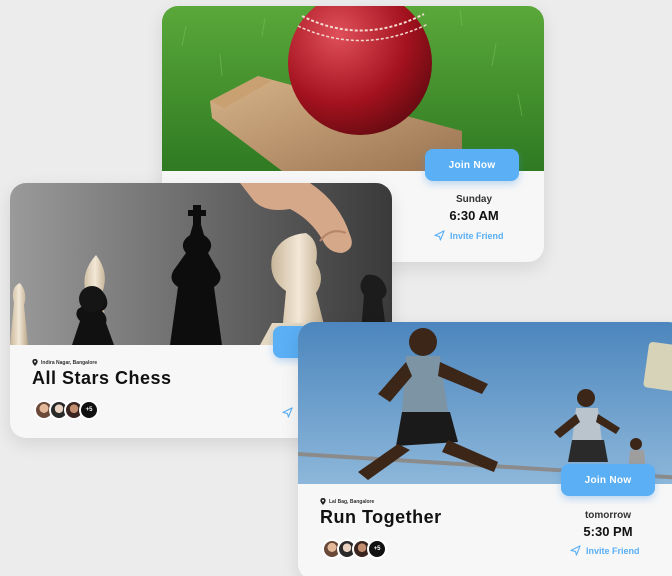 This screenshot has width=672, height=576. What do you see at coordinates (474, 215) in the screenshot?
I see `event-hour: 6:30 AM` at bounding box center [474, 215].